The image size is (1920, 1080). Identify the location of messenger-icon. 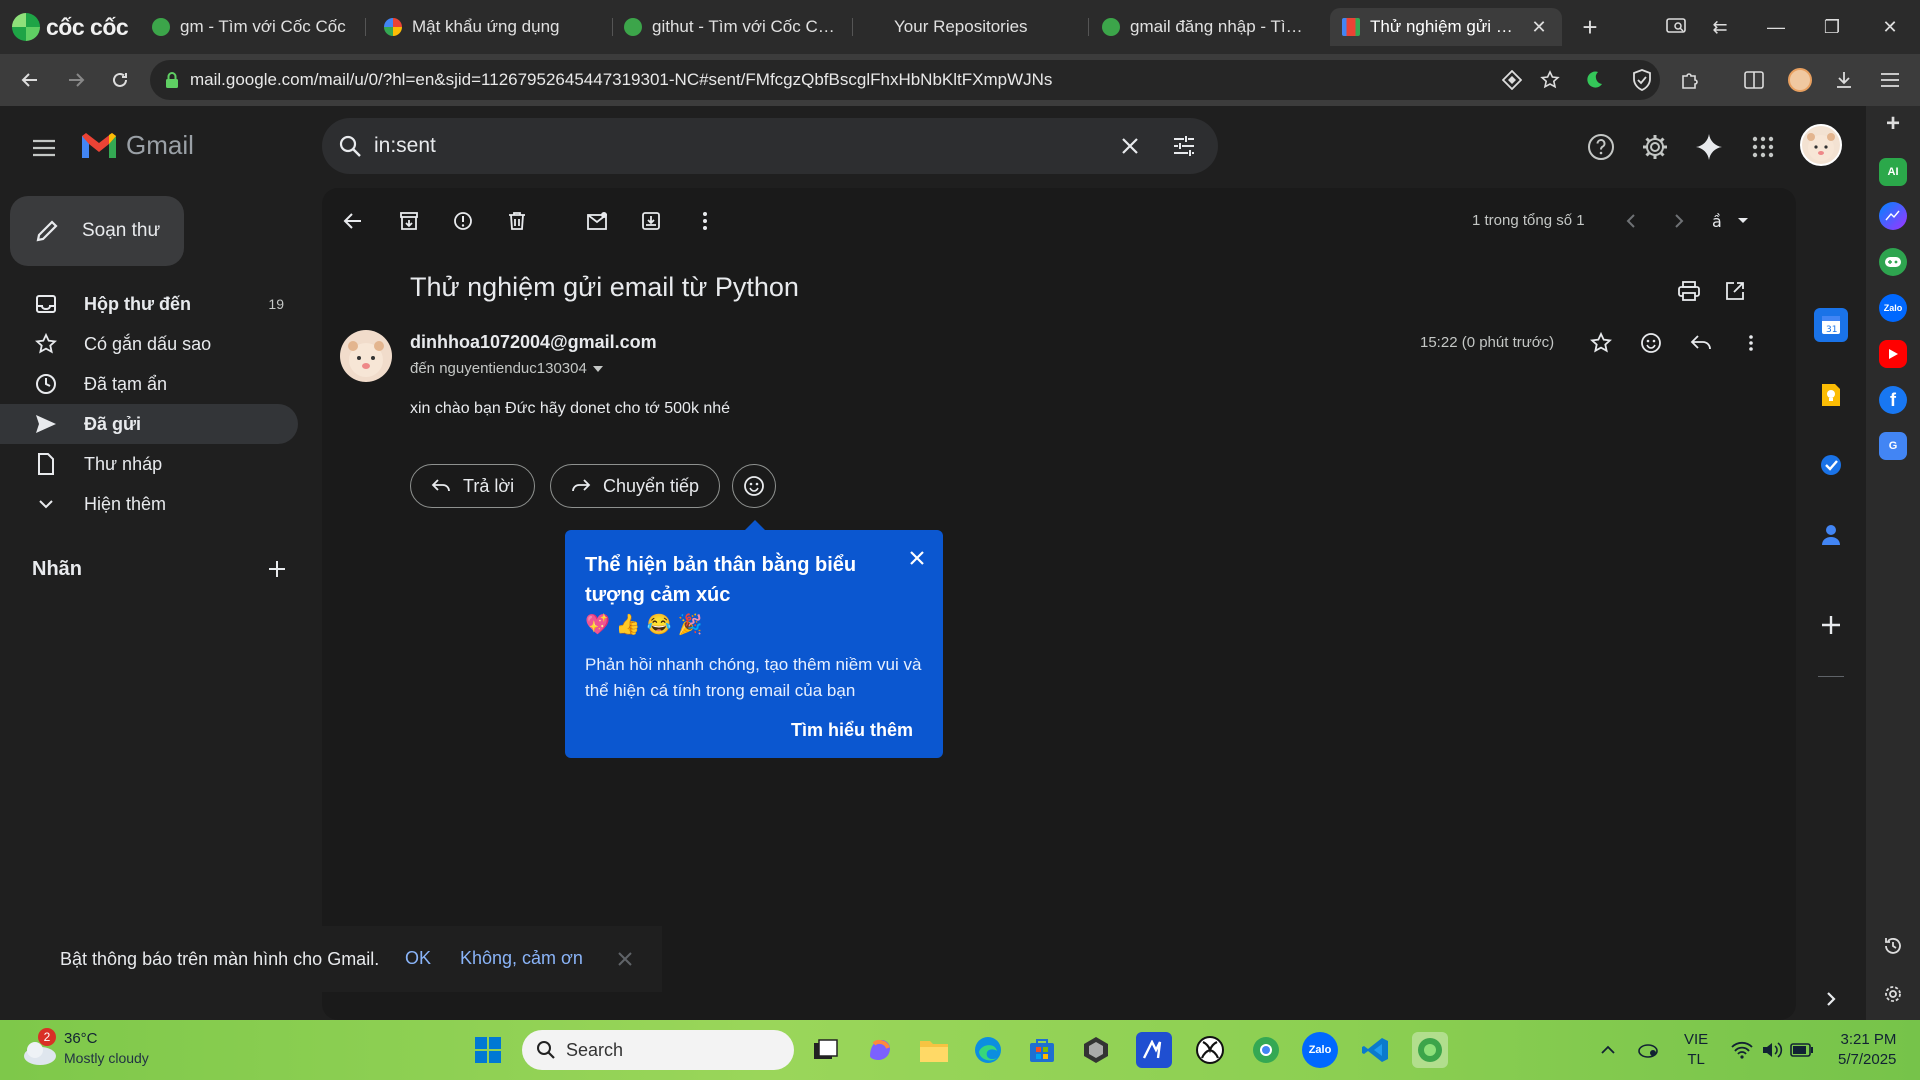
(1893, 216).